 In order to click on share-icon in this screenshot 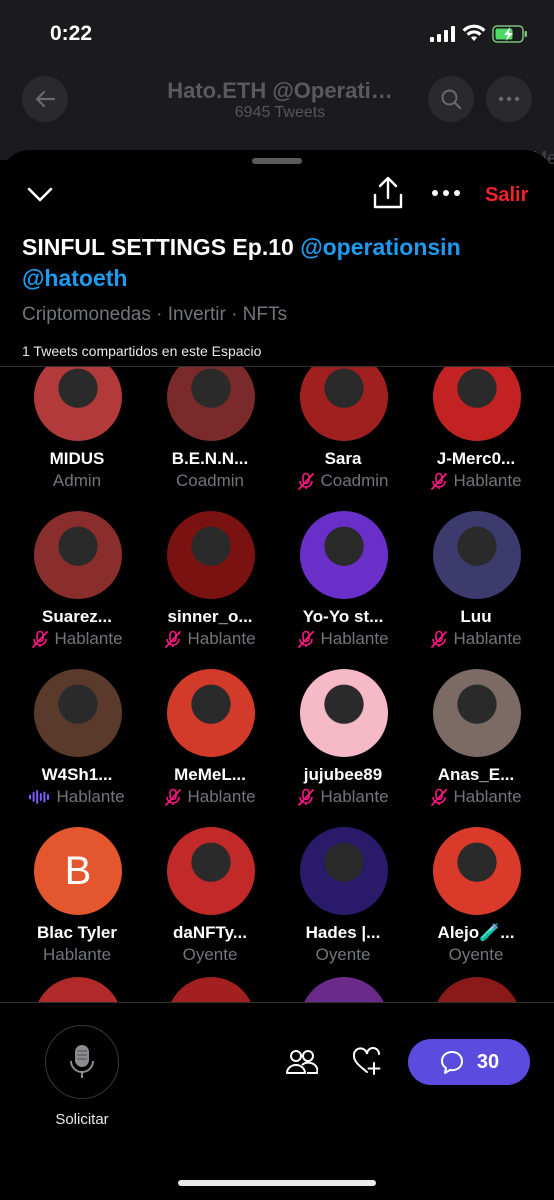, I will do `click(388, 193)`.